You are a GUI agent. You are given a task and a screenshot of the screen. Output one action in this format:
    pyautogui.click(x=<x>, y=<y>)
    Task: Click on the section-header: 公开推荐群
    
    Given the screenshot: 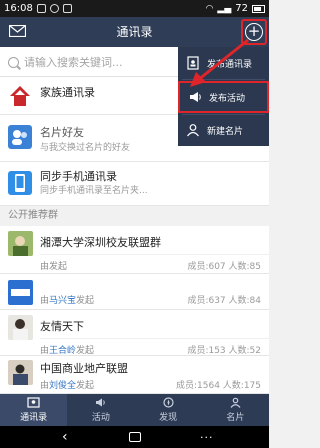 What is the action you would take?
    pyautogui.click(x=134, y=216)
    